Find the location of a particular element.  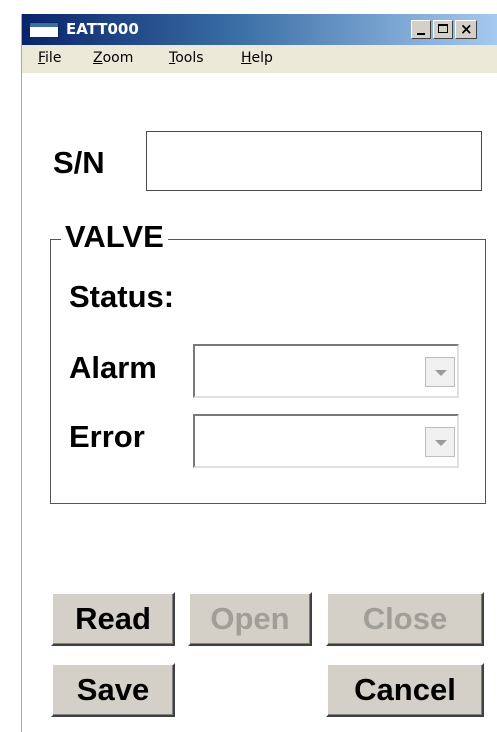

menu-file: File is located at coordinates (49, 58).